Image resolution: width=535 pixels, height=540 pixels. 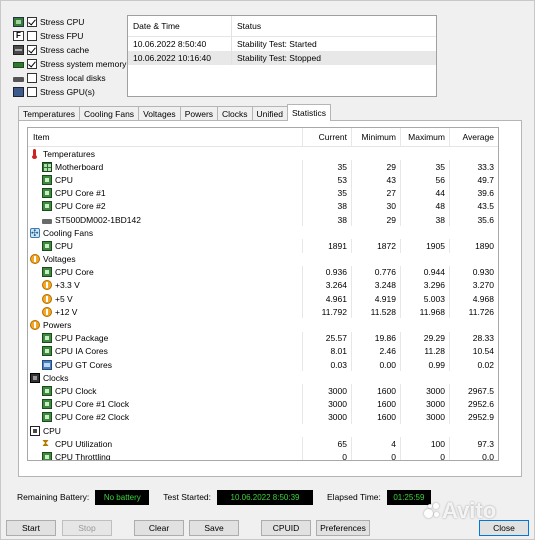 What do you see at coordinates (375, 137) in the screenshot?
I see `col-minimum: Minimum` at bounding box center [375, 137].